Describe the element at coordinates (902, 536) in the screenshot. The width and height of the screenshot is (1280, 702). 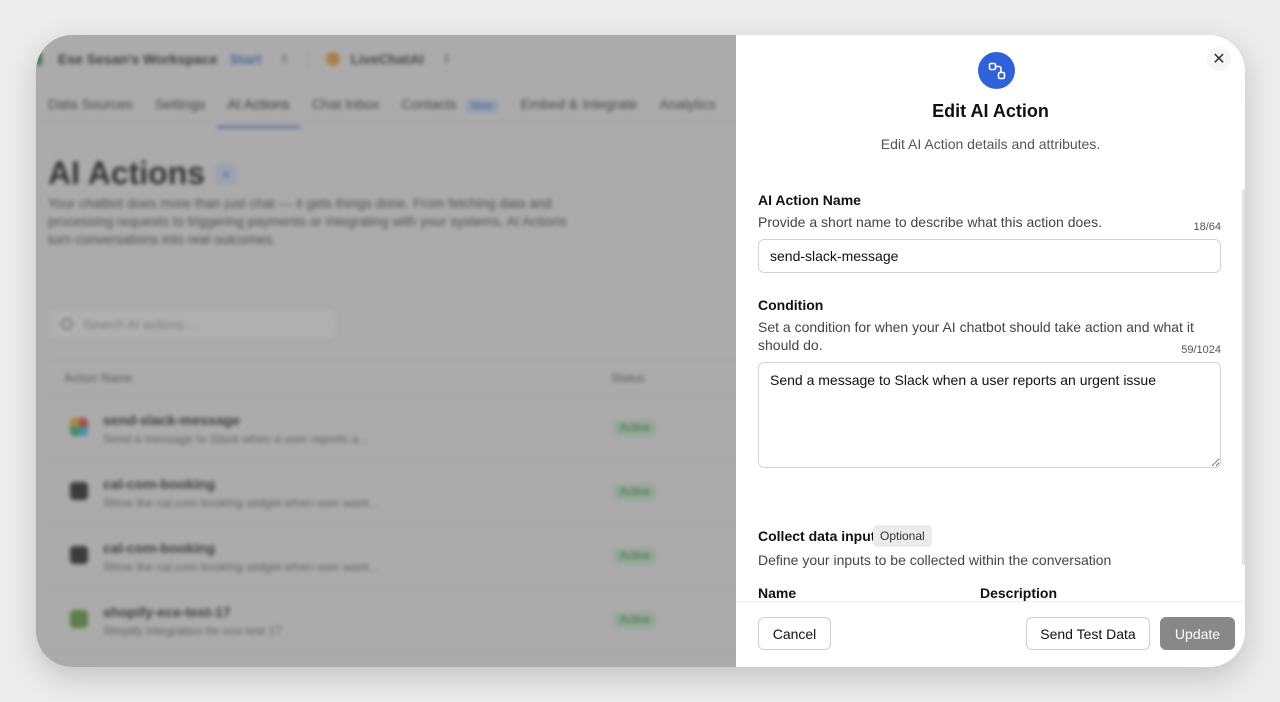
I see `optional-badge: Optional` at that location.